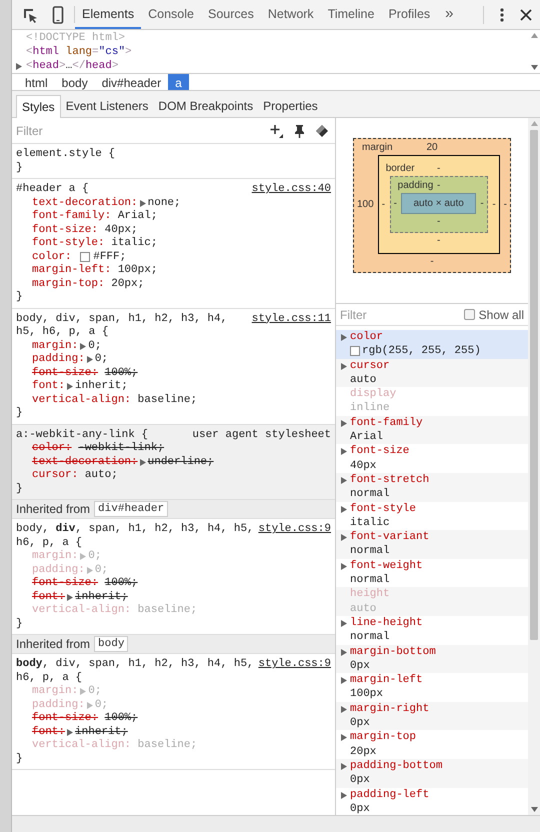  I want to click on add-rule-icon, so click(277, 131).